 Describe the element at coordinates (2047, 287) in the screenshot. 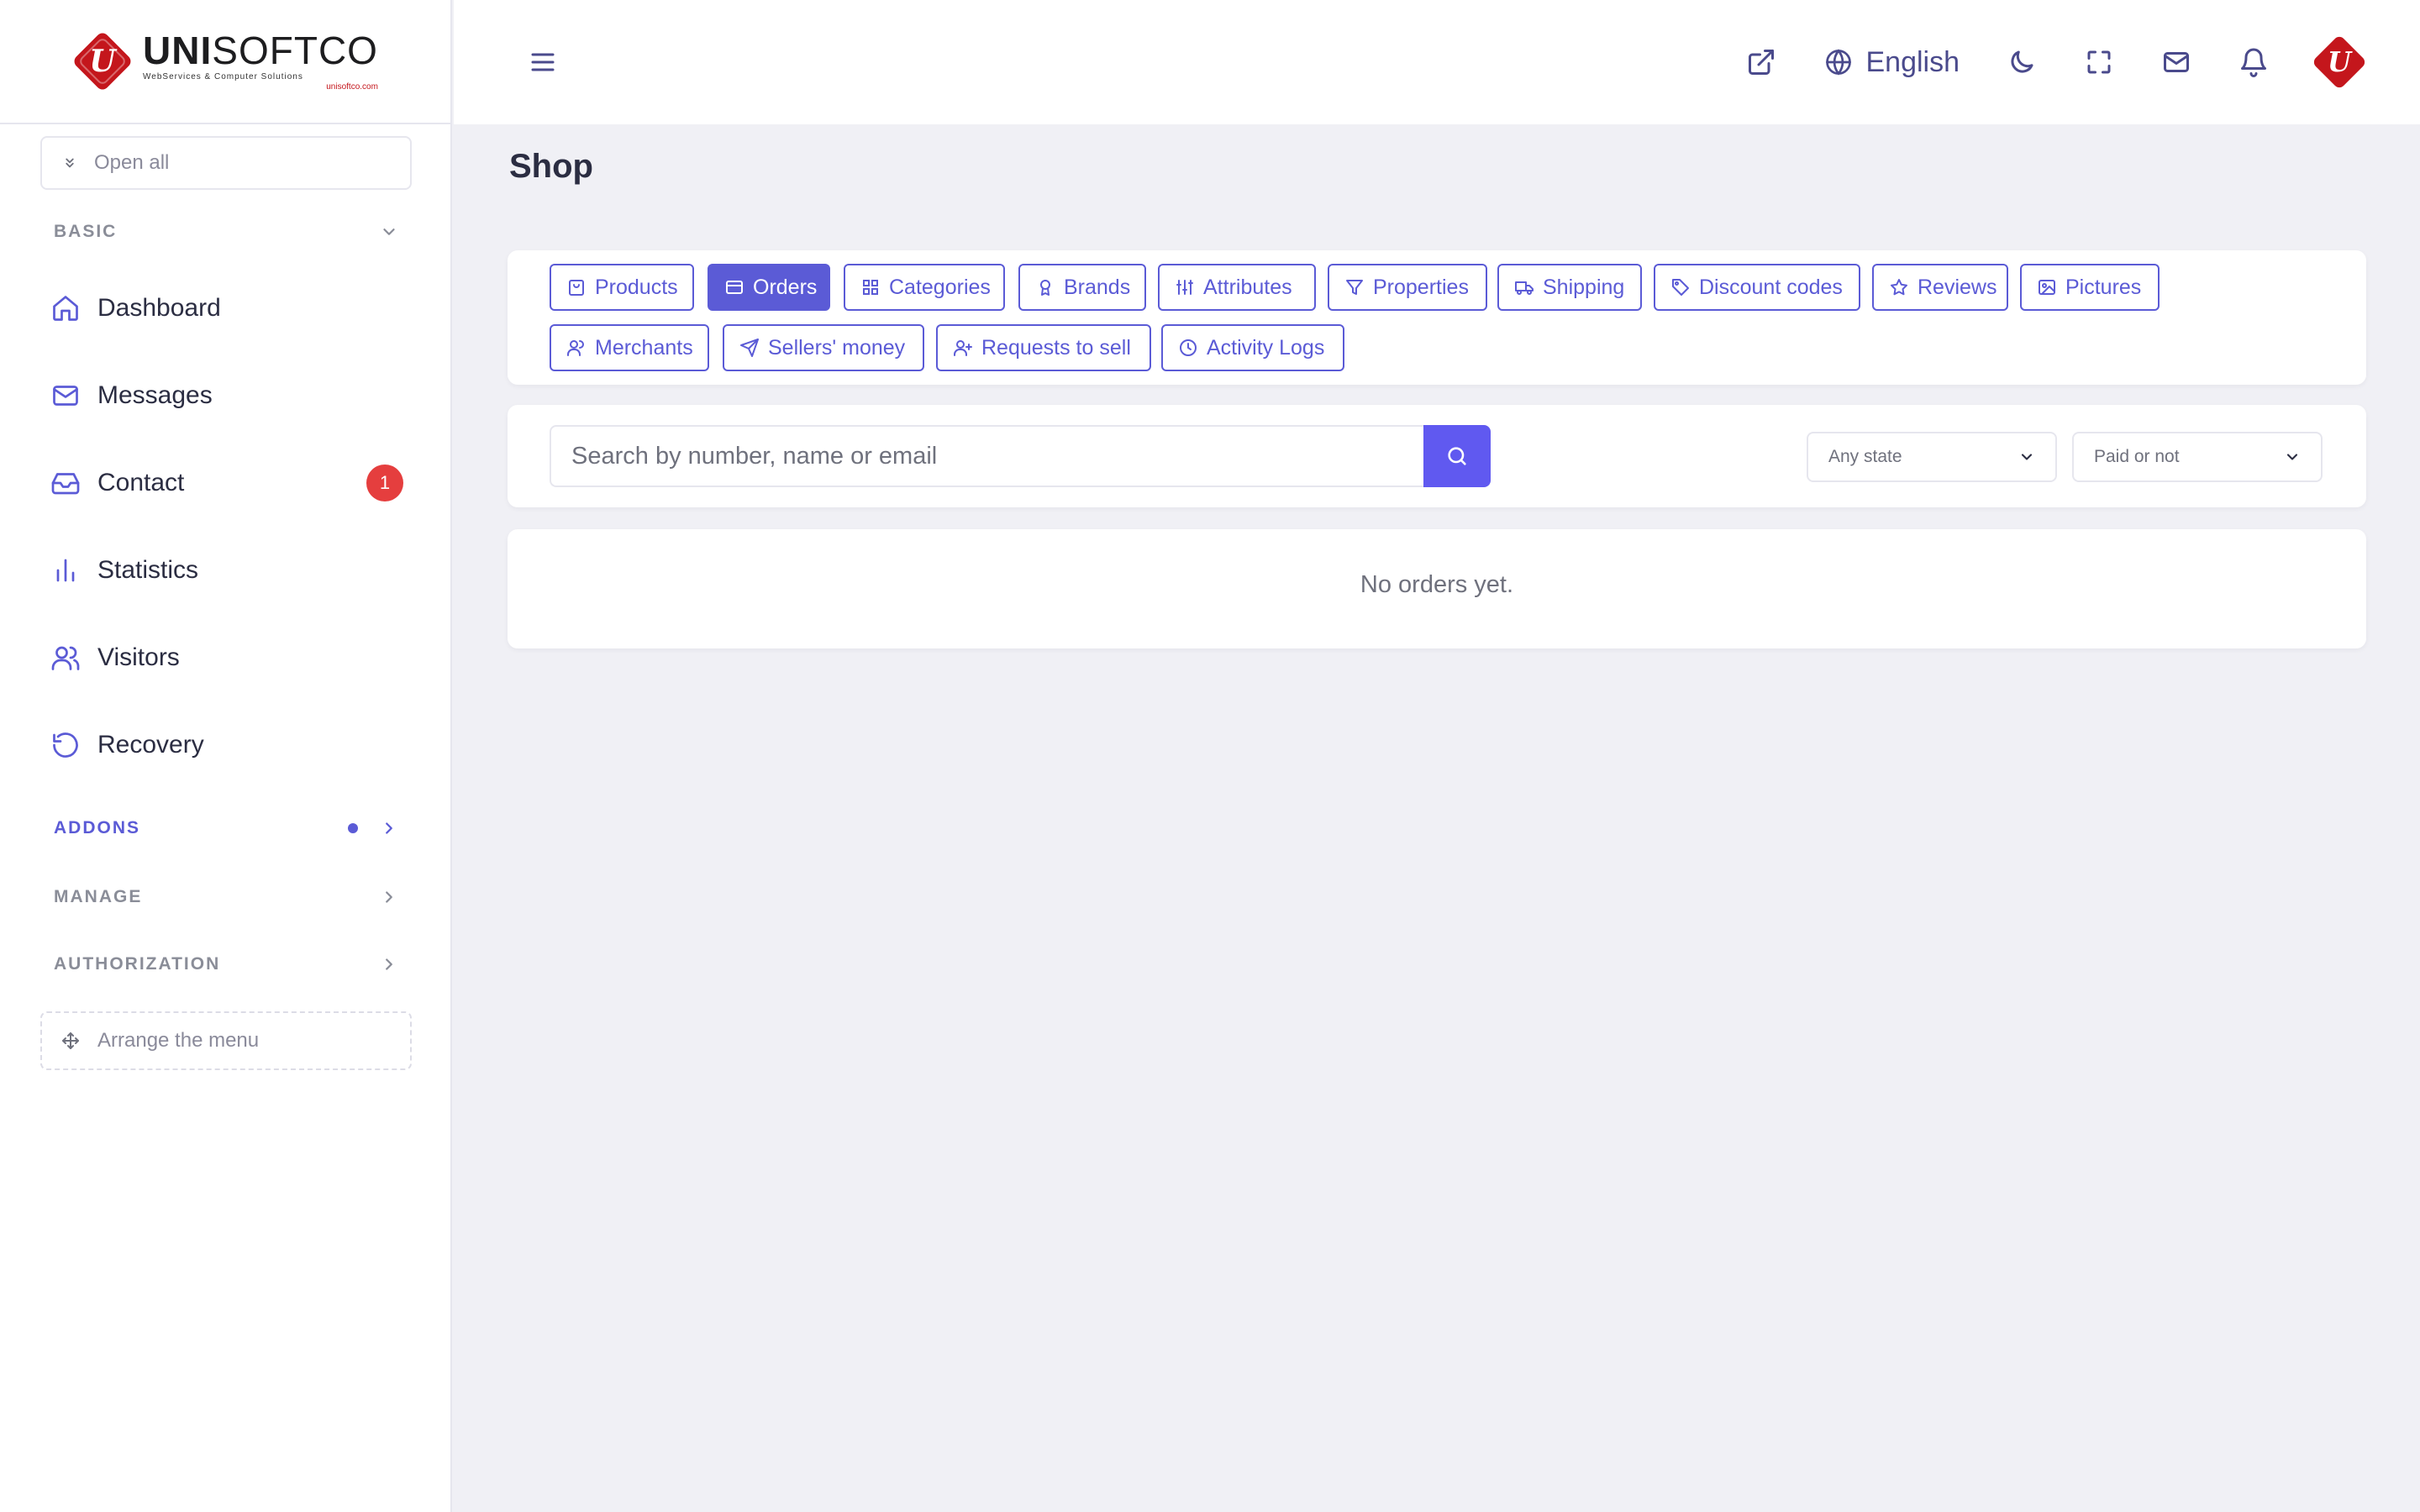

I see `image-icon` at that location.